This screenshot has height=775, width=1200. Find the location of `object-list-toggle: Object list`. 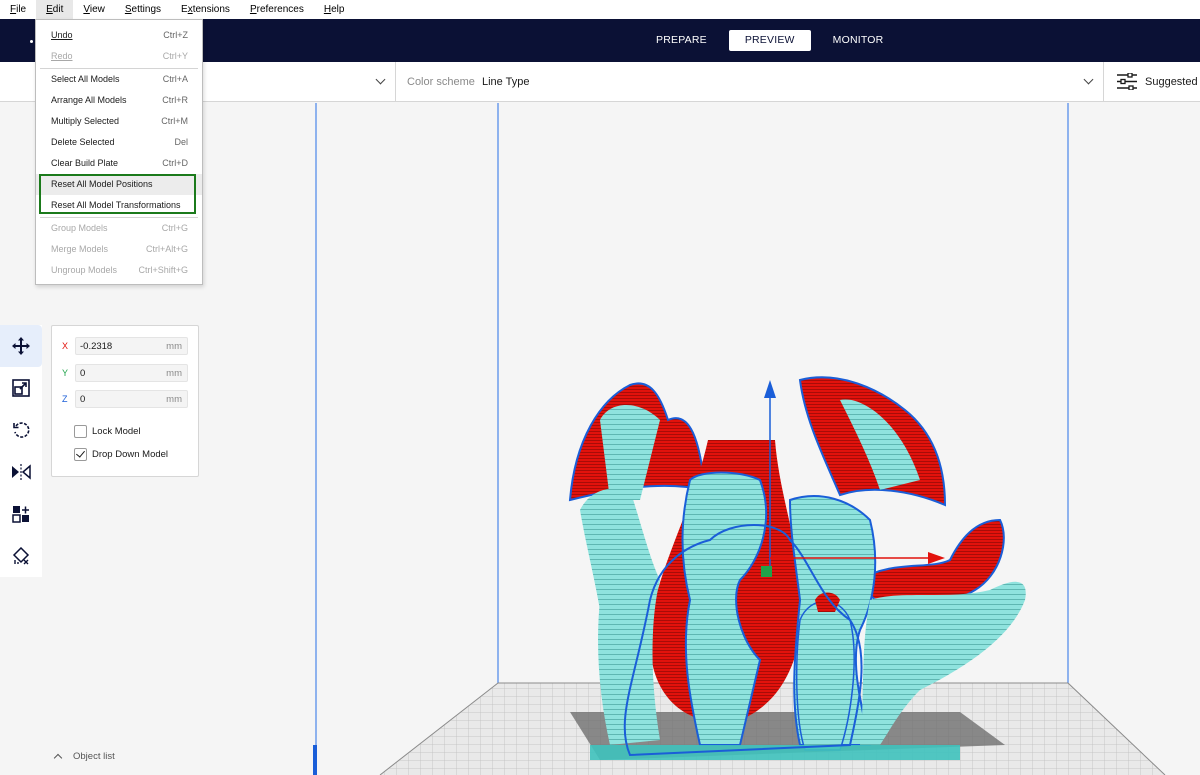

object-list-toggle: Object list is located at coordinates (82, 756).